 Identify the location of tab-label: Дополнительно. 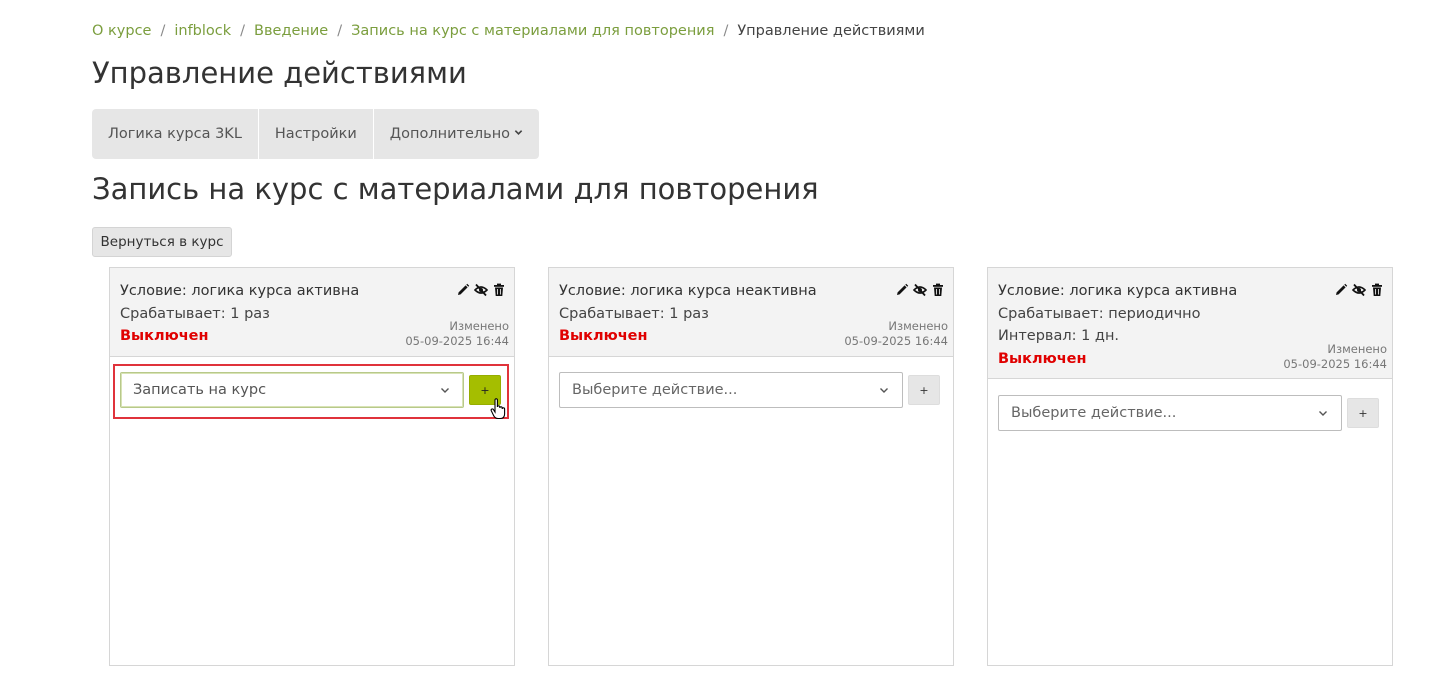
(450, 134).